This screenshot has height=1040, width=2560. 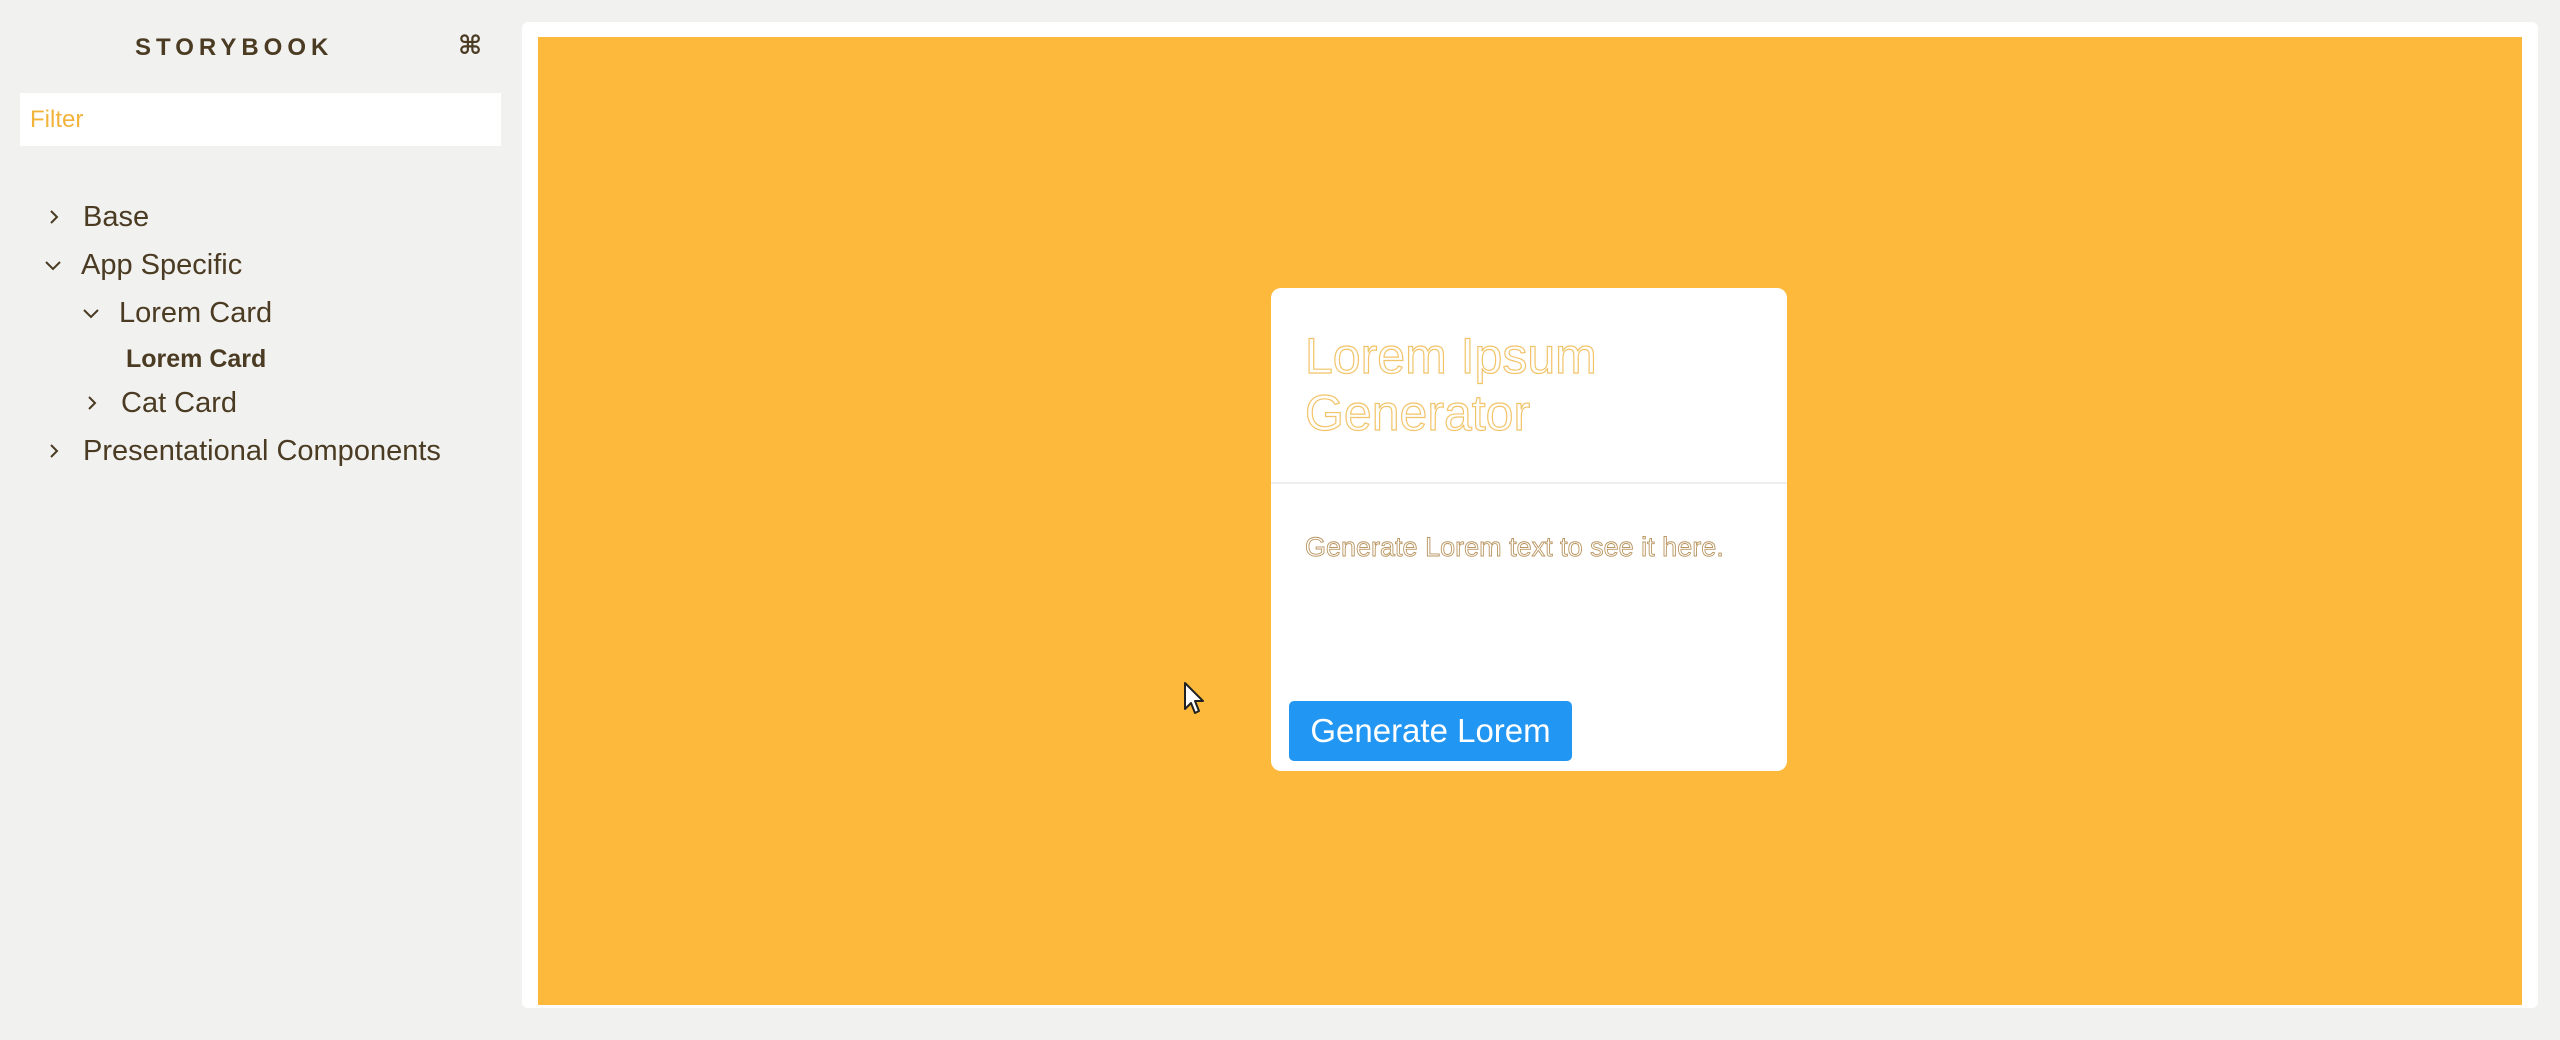 I want to click on tree-item-presentational-components: Presentational Components, so click(x=244, y=451).